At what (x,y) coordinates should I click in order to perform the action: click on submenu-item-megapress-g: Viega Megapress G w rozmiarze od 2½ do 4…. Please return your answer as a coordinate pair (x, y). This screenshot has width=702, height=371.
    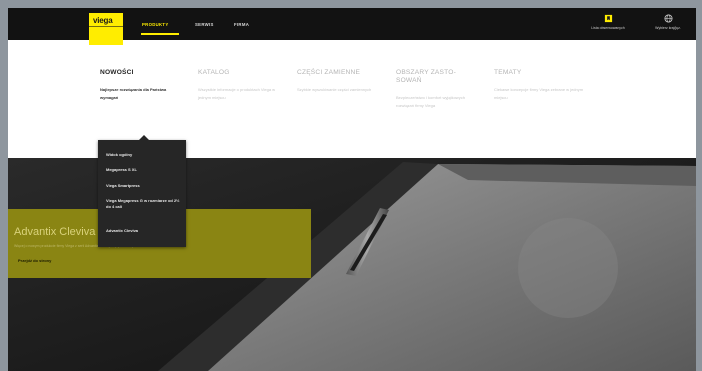
    Looking at the image, I should click on (143, 204).